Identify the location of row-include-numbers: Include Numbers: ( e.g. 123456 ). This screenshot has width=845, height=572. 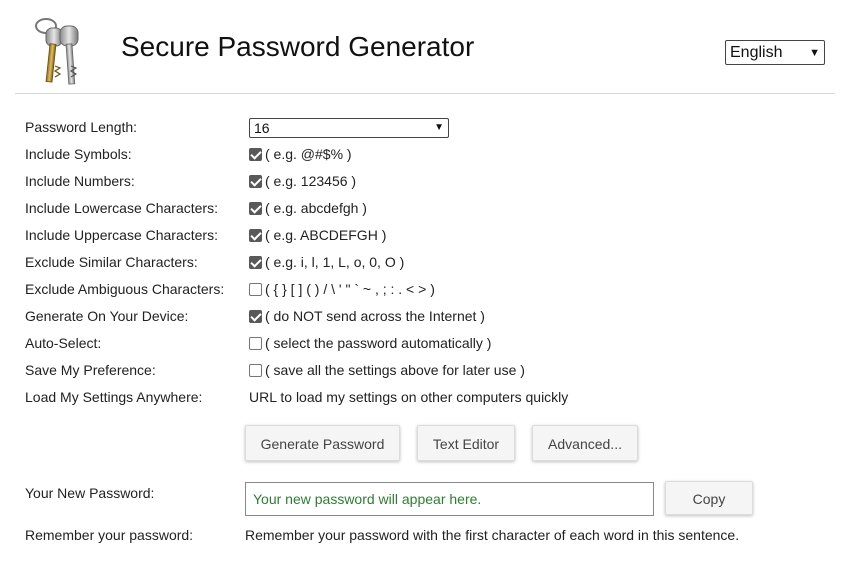
(422, 181).